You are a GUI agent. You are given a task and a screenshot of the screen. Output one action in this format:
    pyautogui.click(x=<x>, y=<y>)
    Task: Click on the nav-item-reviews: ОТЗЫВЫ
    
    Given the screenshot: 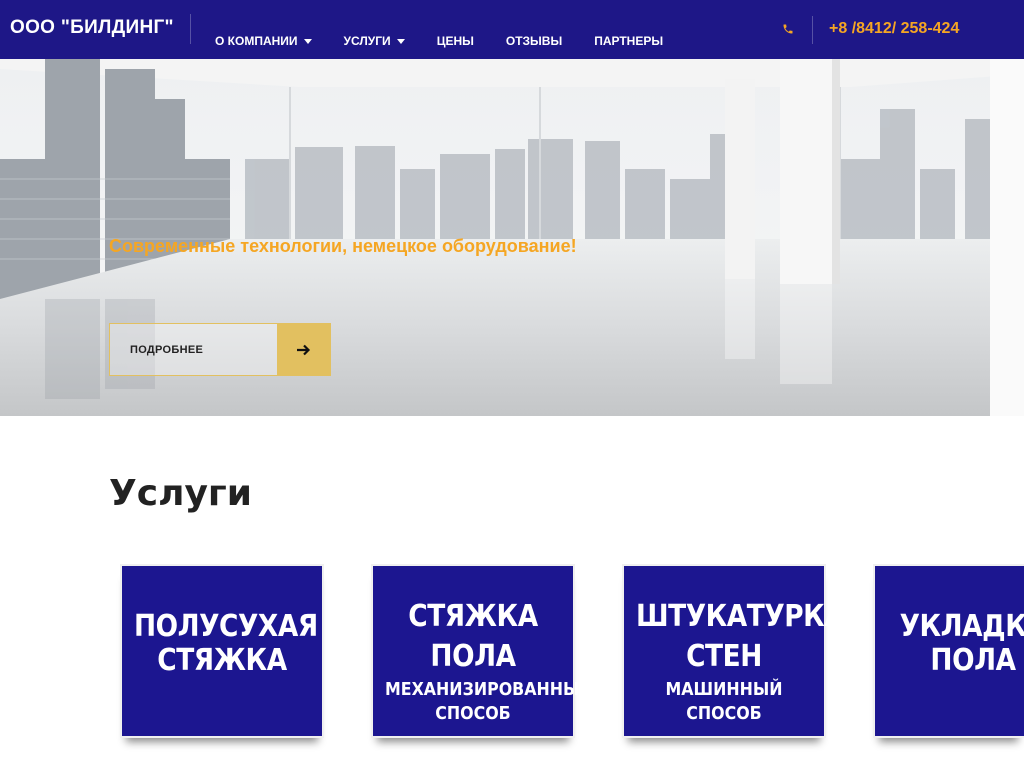 What is the action you would take?
    pyautogui.click(x=534, y=41)
    